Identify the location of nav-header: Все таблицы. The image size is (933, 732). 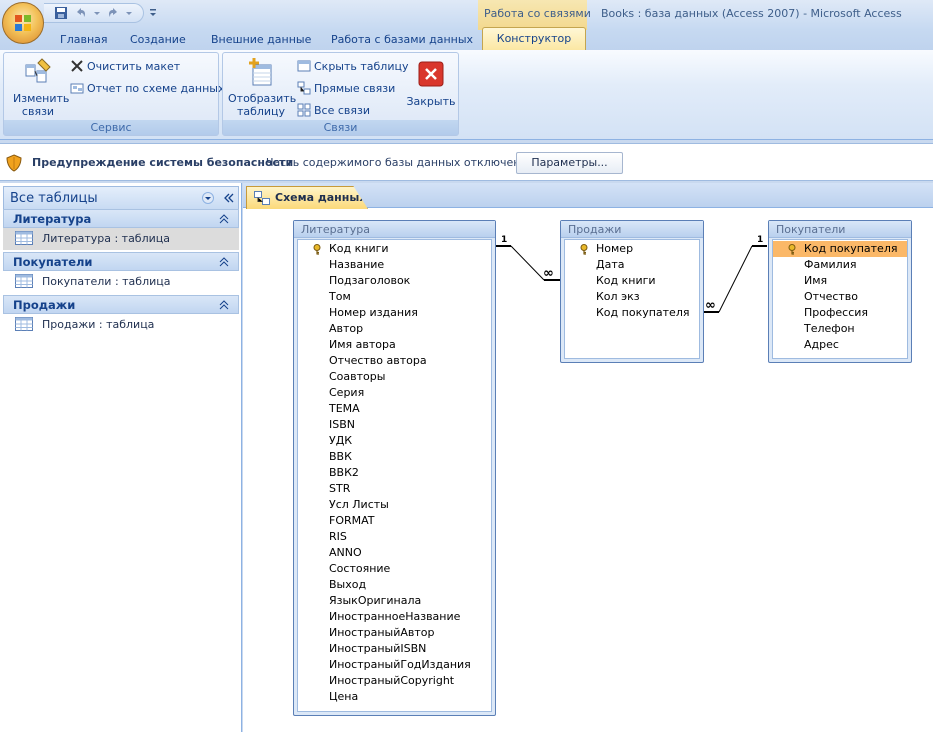
(121, 198).